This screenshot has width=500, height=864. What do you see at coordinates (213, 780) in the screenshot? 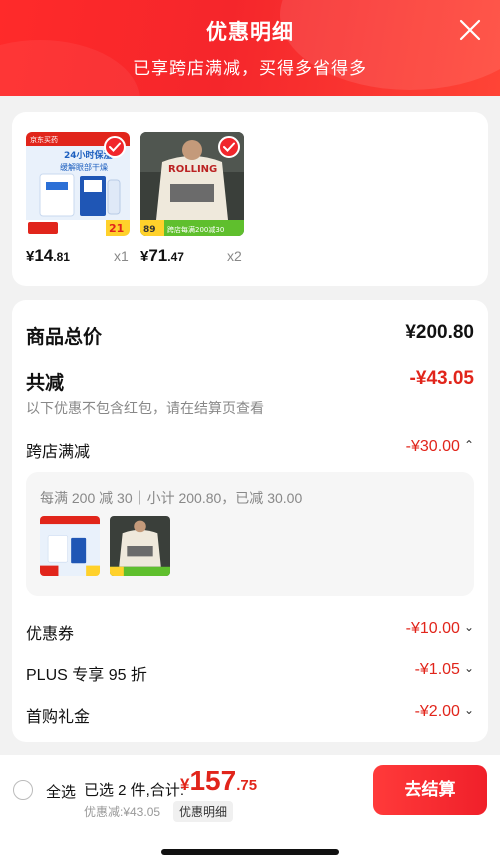
I see `total-integer: 157` at bounding box center [213, 780].